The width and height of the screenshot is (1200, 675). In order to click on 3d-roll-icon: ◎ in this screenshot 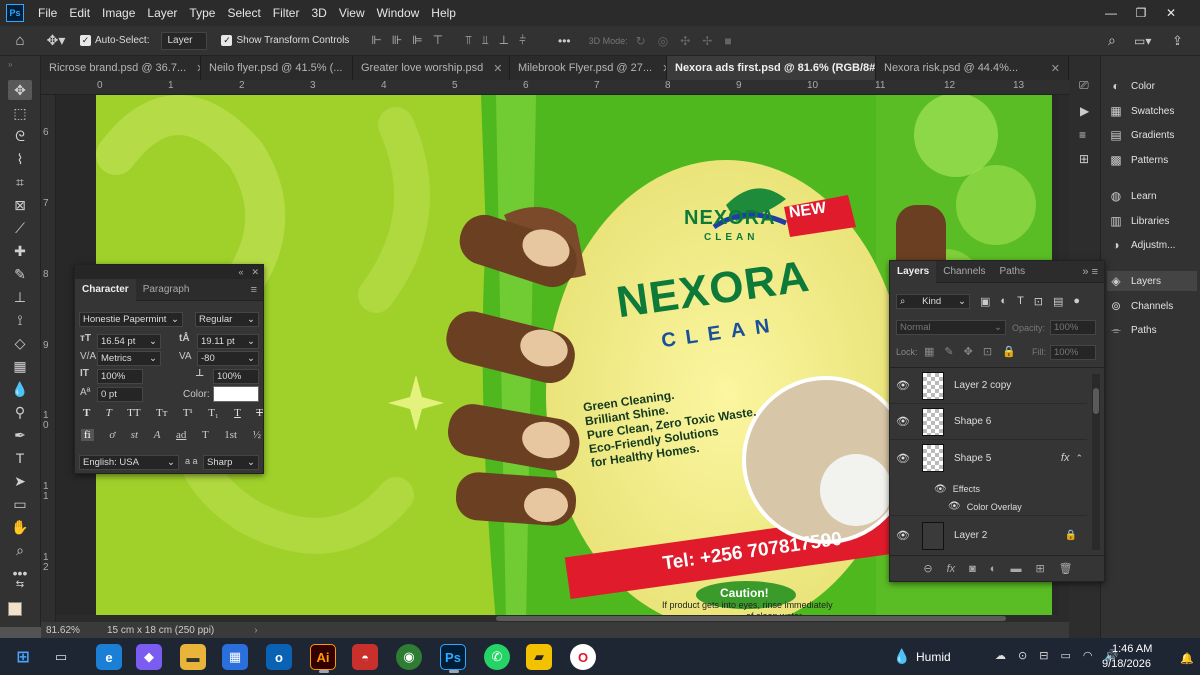, I will do `click(663, 41)`.